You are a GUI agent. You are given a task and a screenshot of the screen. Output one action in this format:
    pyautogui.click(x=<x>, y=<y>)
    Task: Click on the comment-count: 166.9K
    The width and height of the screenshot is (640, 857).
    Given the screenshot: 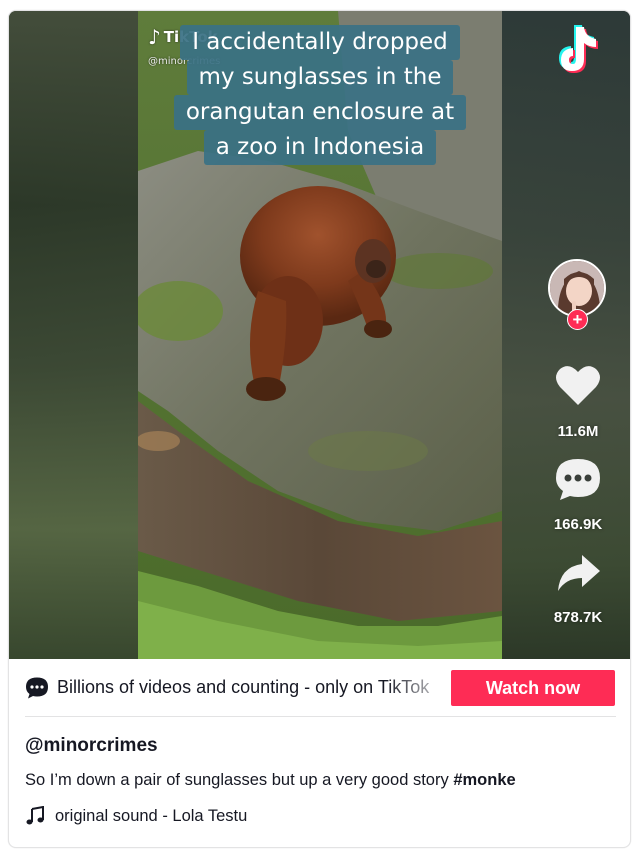 What is the action you would take?
    pyautogui.click(x=578, y=524)
    